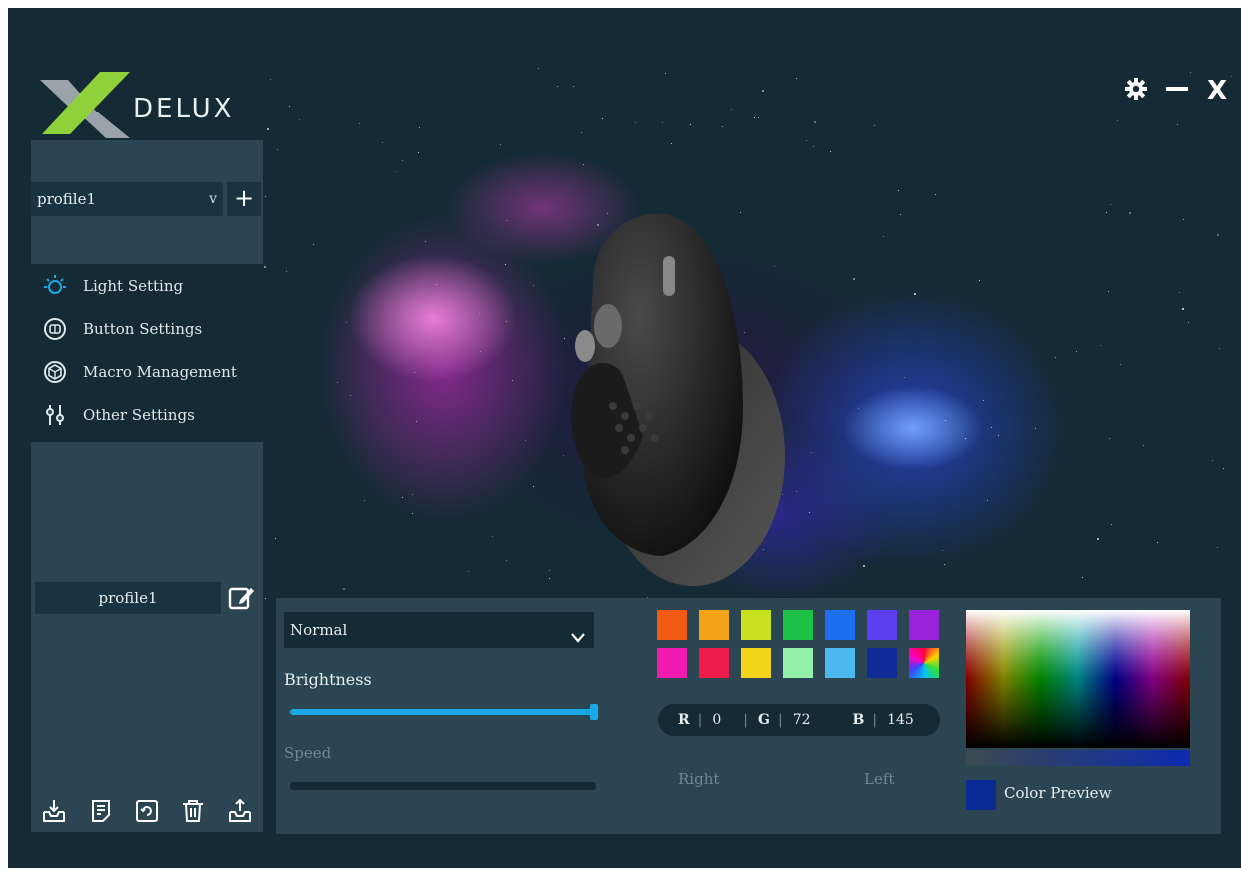 The width and height of the screenshot is (1241, 892). I want to click on profile-dropdown: profile1 v, so click(127, 199).